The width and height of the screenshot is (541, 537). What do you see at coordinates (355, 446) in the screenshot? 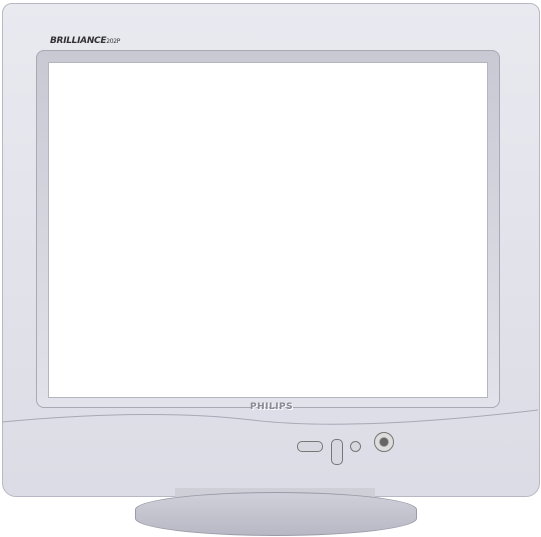
I see `ok-button` at bounding box center [355, 446].